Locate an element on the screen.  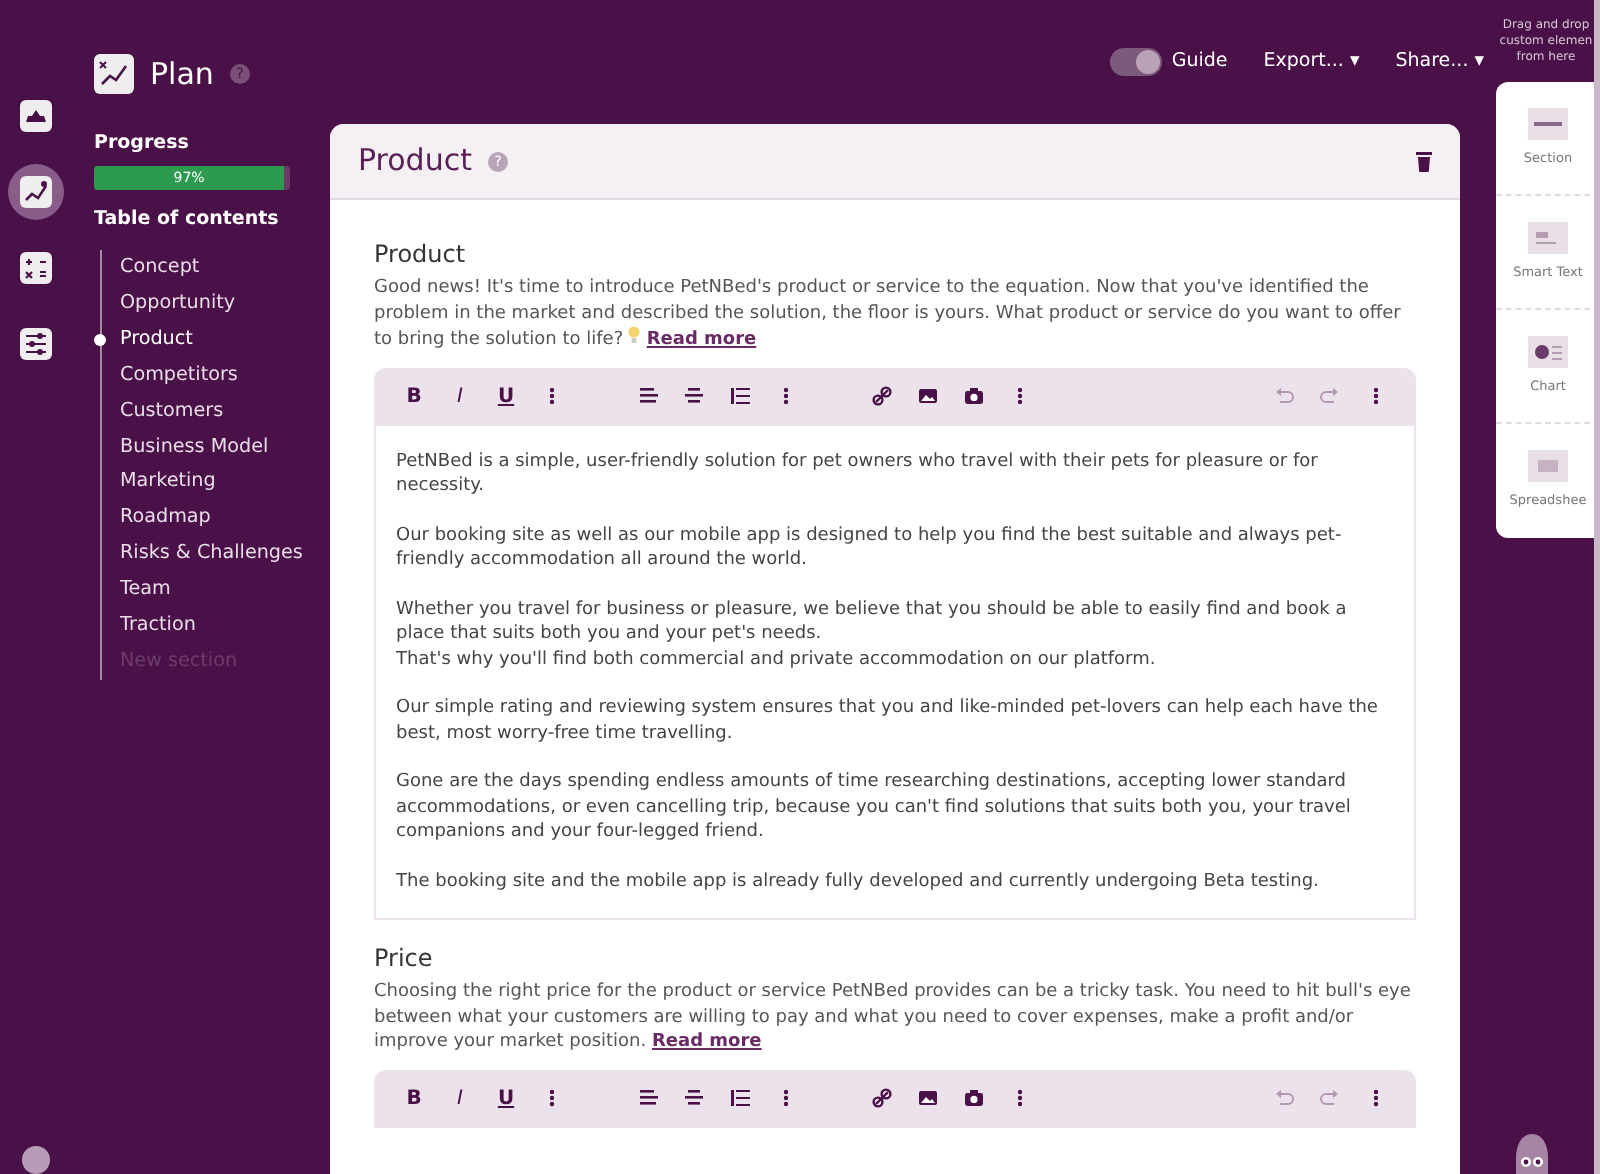
mascot-icon is located at coordinates (1532, 1154).